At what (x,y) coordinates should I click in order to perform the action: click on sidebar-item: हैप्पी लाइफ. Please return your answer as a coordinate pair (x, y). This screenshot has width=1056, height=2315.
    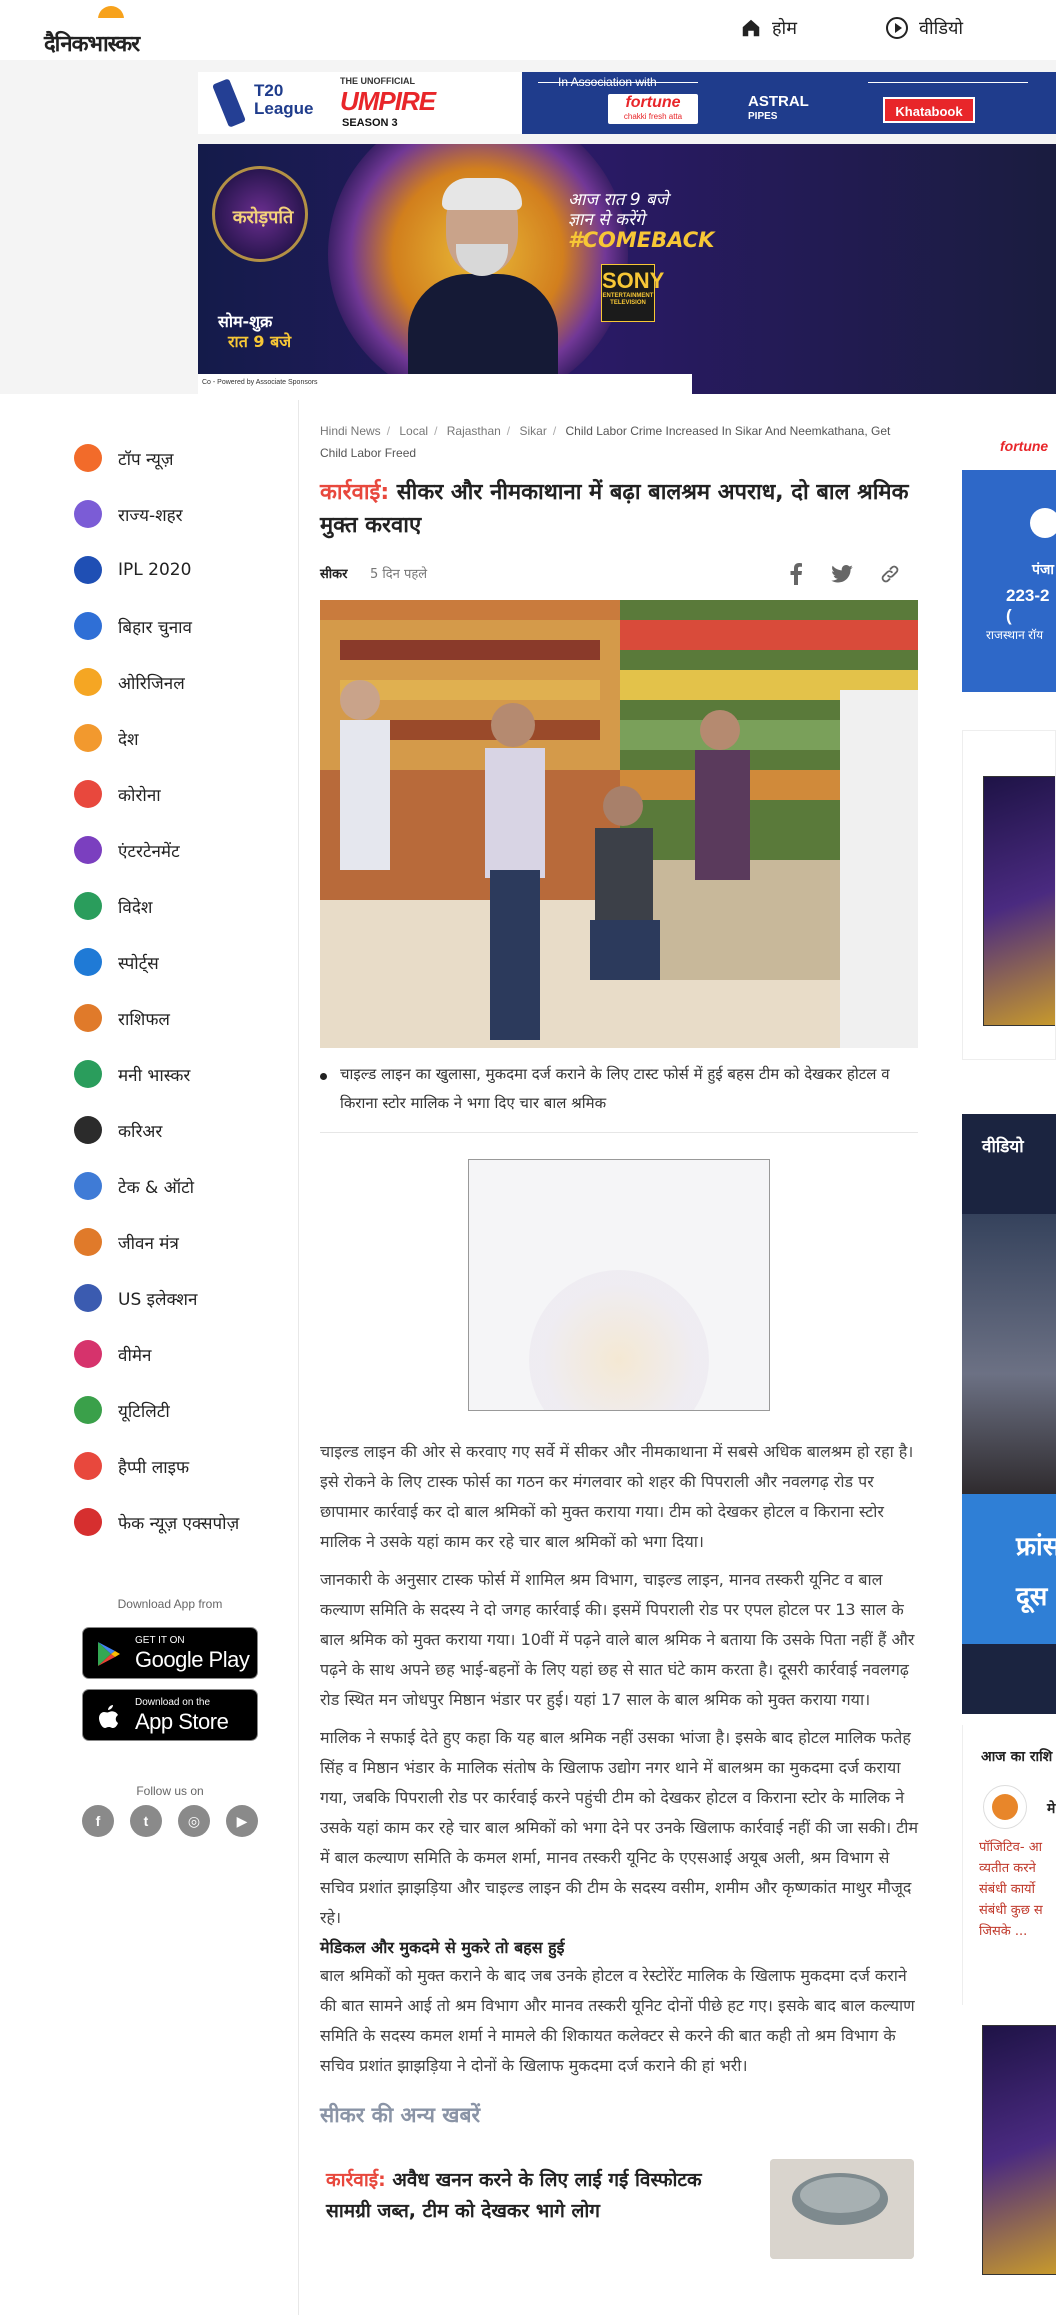
    Looking at the image, I should click on (175, 1466).